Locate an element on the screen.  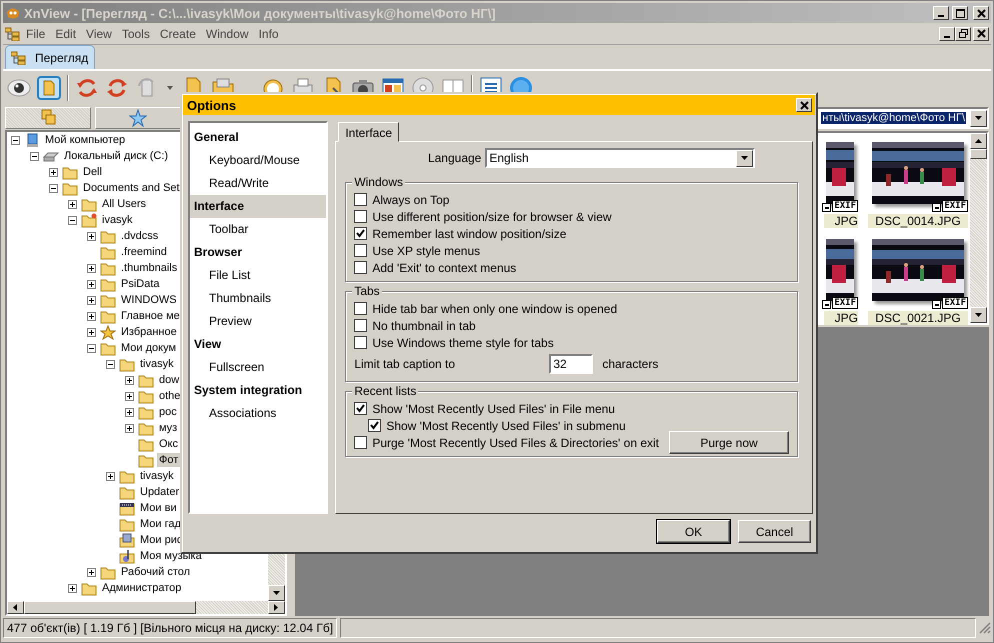
maximize-button is located at coordinates (960, 13).